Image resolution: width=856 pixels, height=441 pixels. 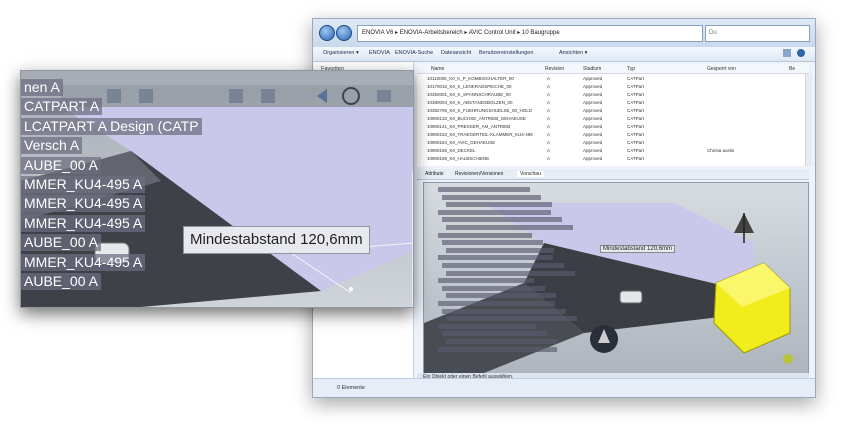 What do you see at coordinates (414, 53) in the screenshot?
I see `toolbar-enovia-search-button: ENOVIA-Suche` at bounding box center [414, 53].